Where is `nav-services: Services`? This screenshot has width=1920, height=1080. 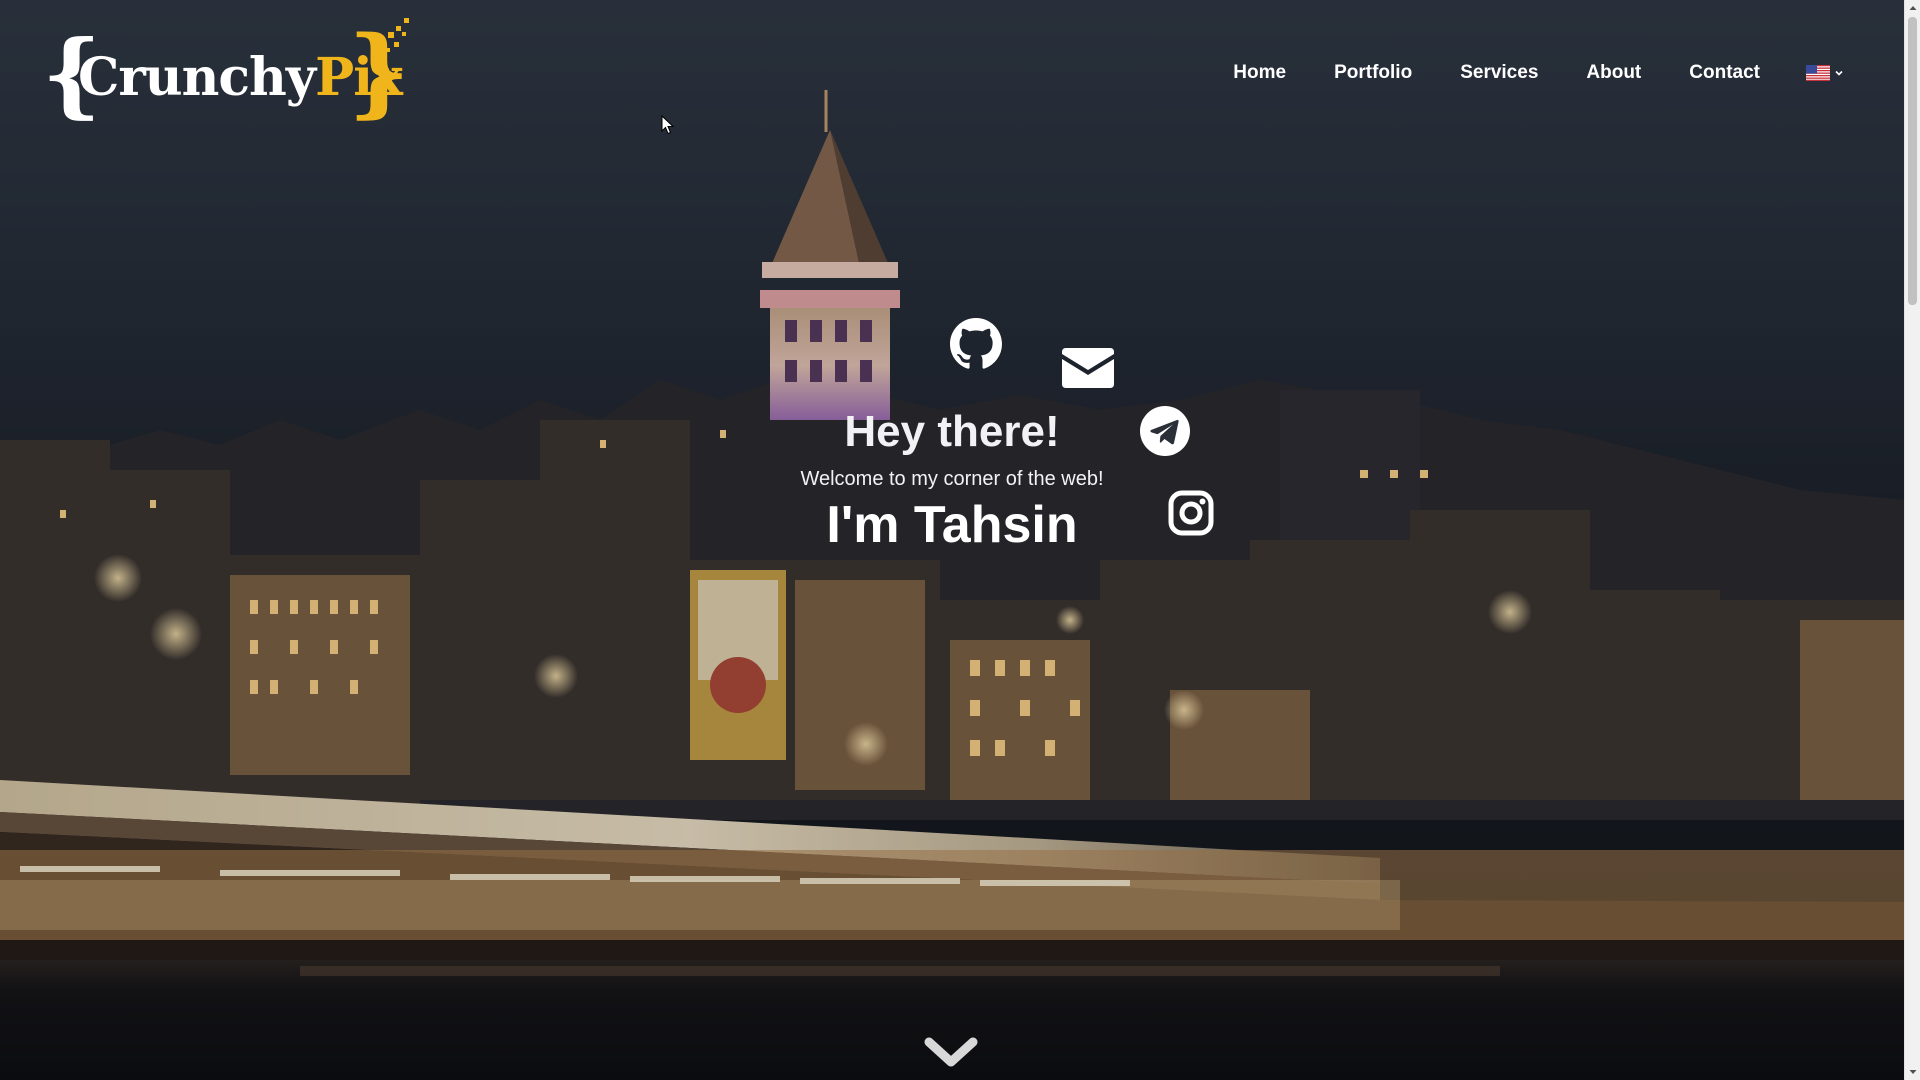
nav-services: Services is located at coordinates (1499, 73).